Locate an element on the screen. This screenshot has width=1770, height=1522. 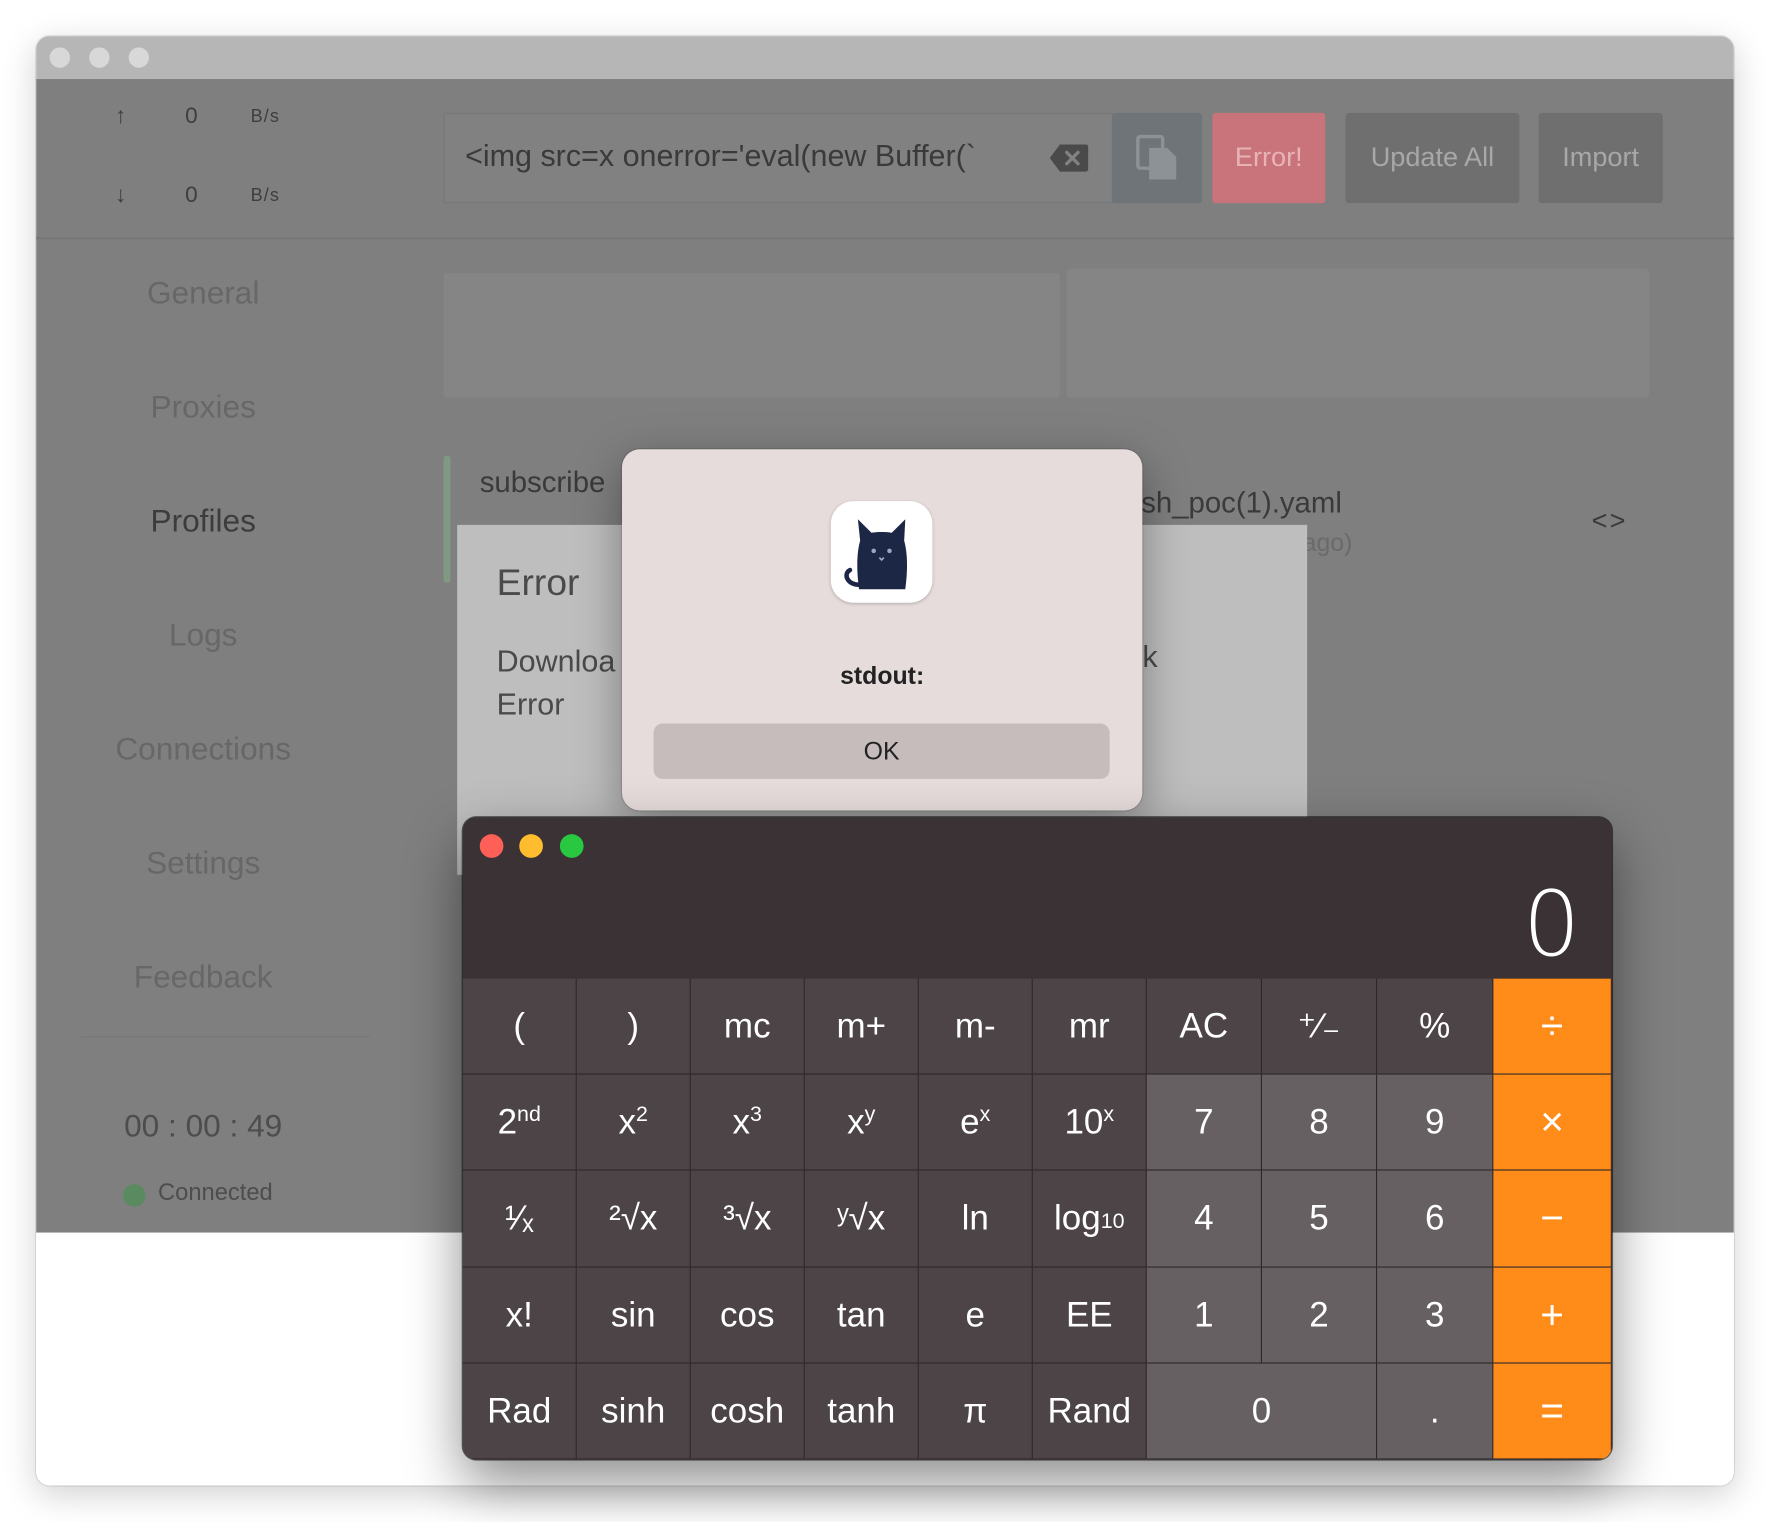
calc-key-x: ³√x is located at coordinates (747, 1219).